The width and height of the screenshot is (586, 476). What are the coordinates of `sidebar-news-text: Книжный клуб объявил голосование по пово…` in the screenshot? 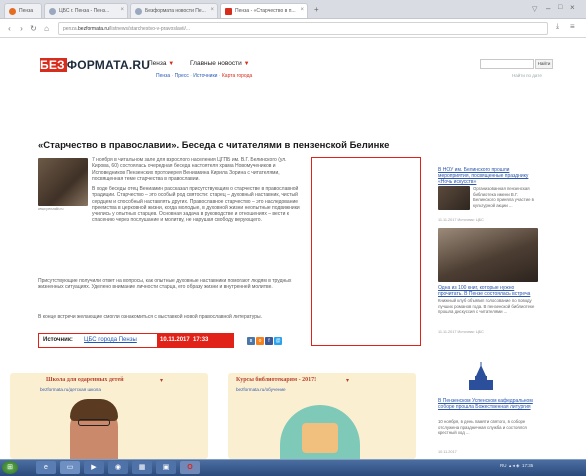 It's located at (486, 306).